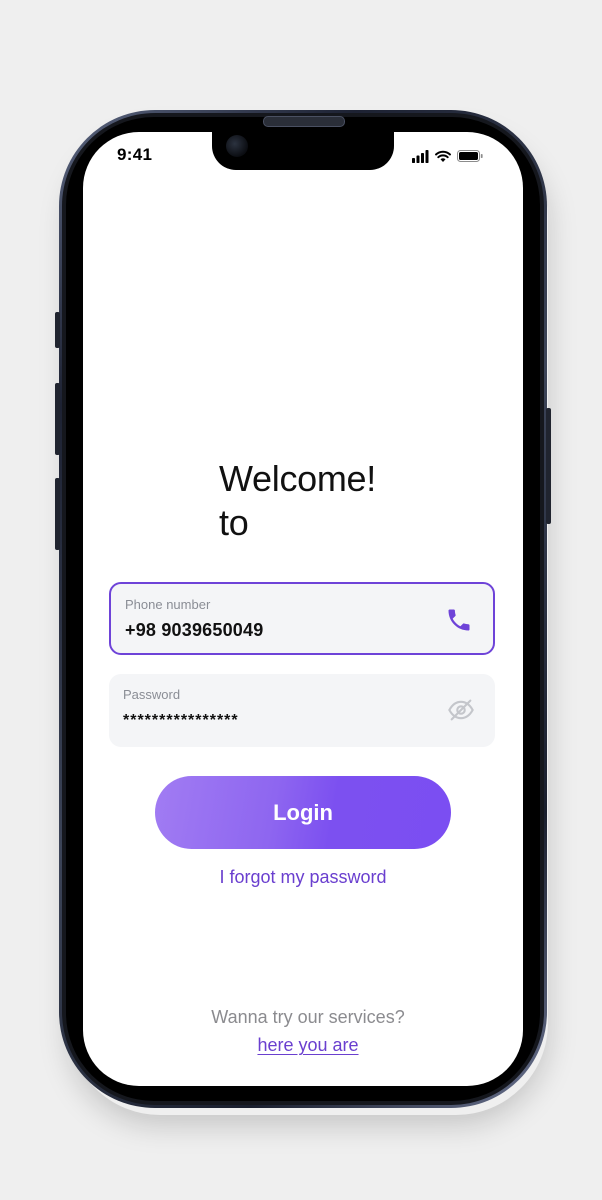  I want to click on status-icons, so click(448, 156).